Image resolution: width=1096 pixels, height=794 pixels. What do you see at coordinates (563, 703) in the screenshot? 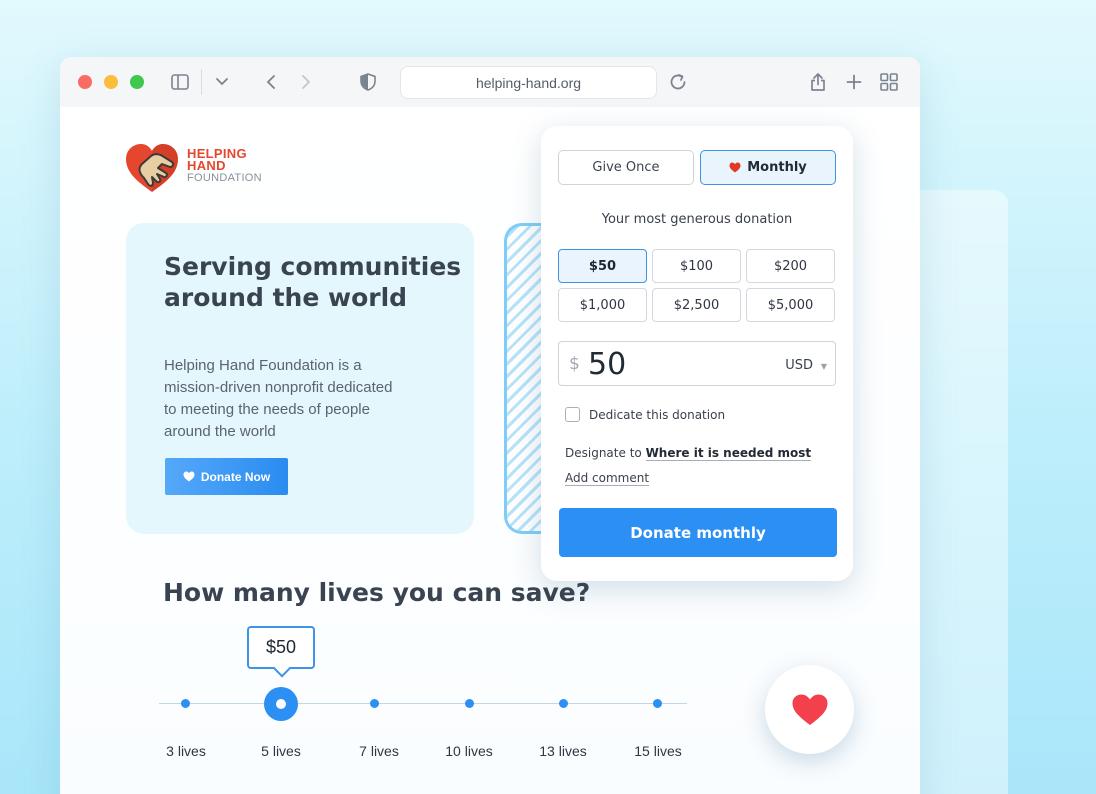
I see `slider-step-13-lives` at bounding box center [563, 703].